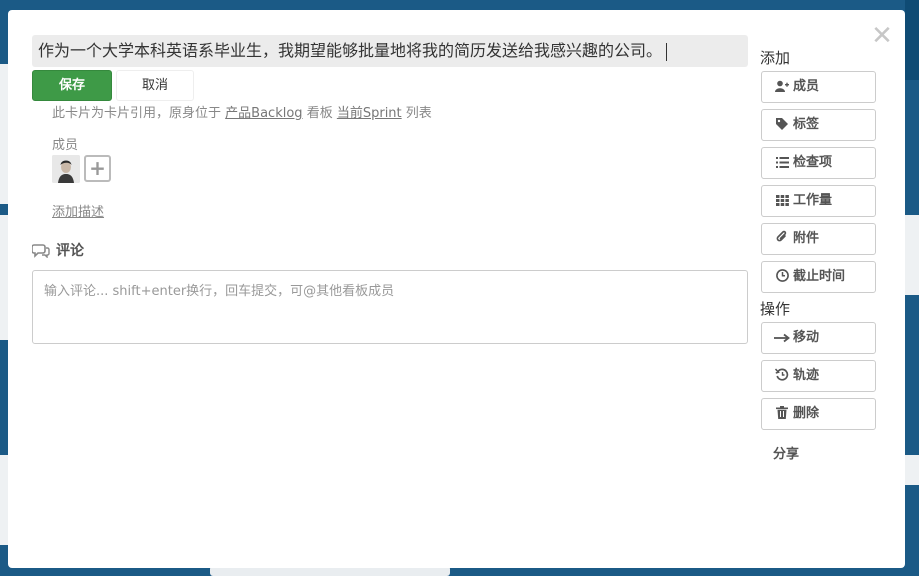  Describe the element at coordinates (782, 416) in the screenshot. I see `trash-icon` at that location.